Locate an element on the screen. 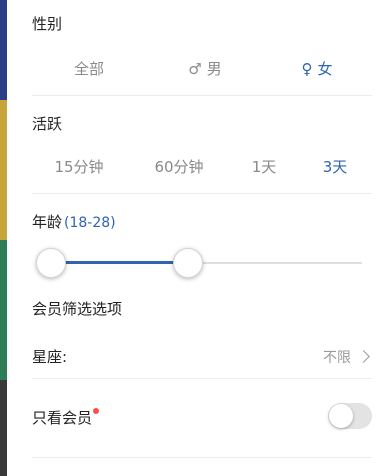  zodiac-value: 不限 is located at coordinates (337, 358).